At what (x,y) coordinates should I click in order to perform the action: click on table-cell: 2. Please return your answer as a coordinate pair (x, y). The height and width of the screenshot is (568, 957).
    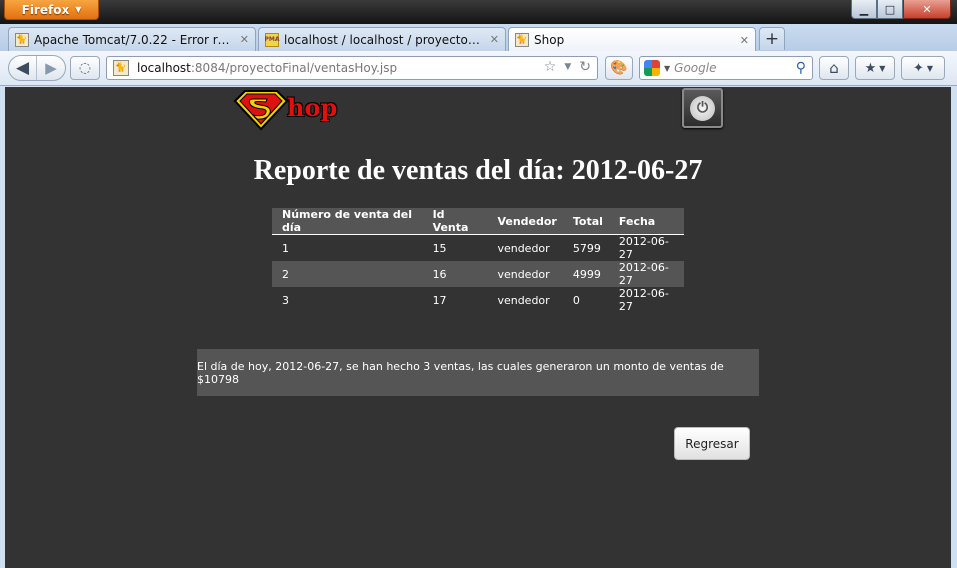
    Looking at the image, I should click on (347, 274).